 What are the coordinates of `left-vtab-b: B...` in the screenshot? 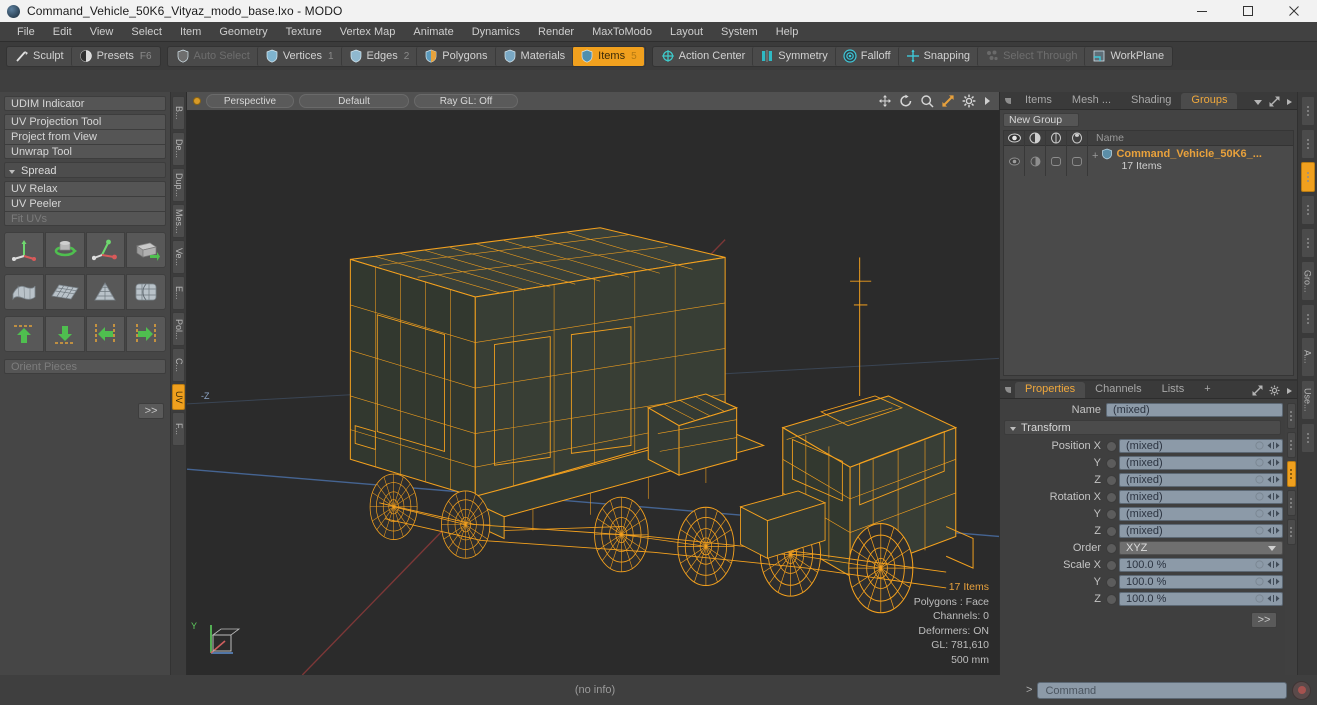 It's located at (178, 113).